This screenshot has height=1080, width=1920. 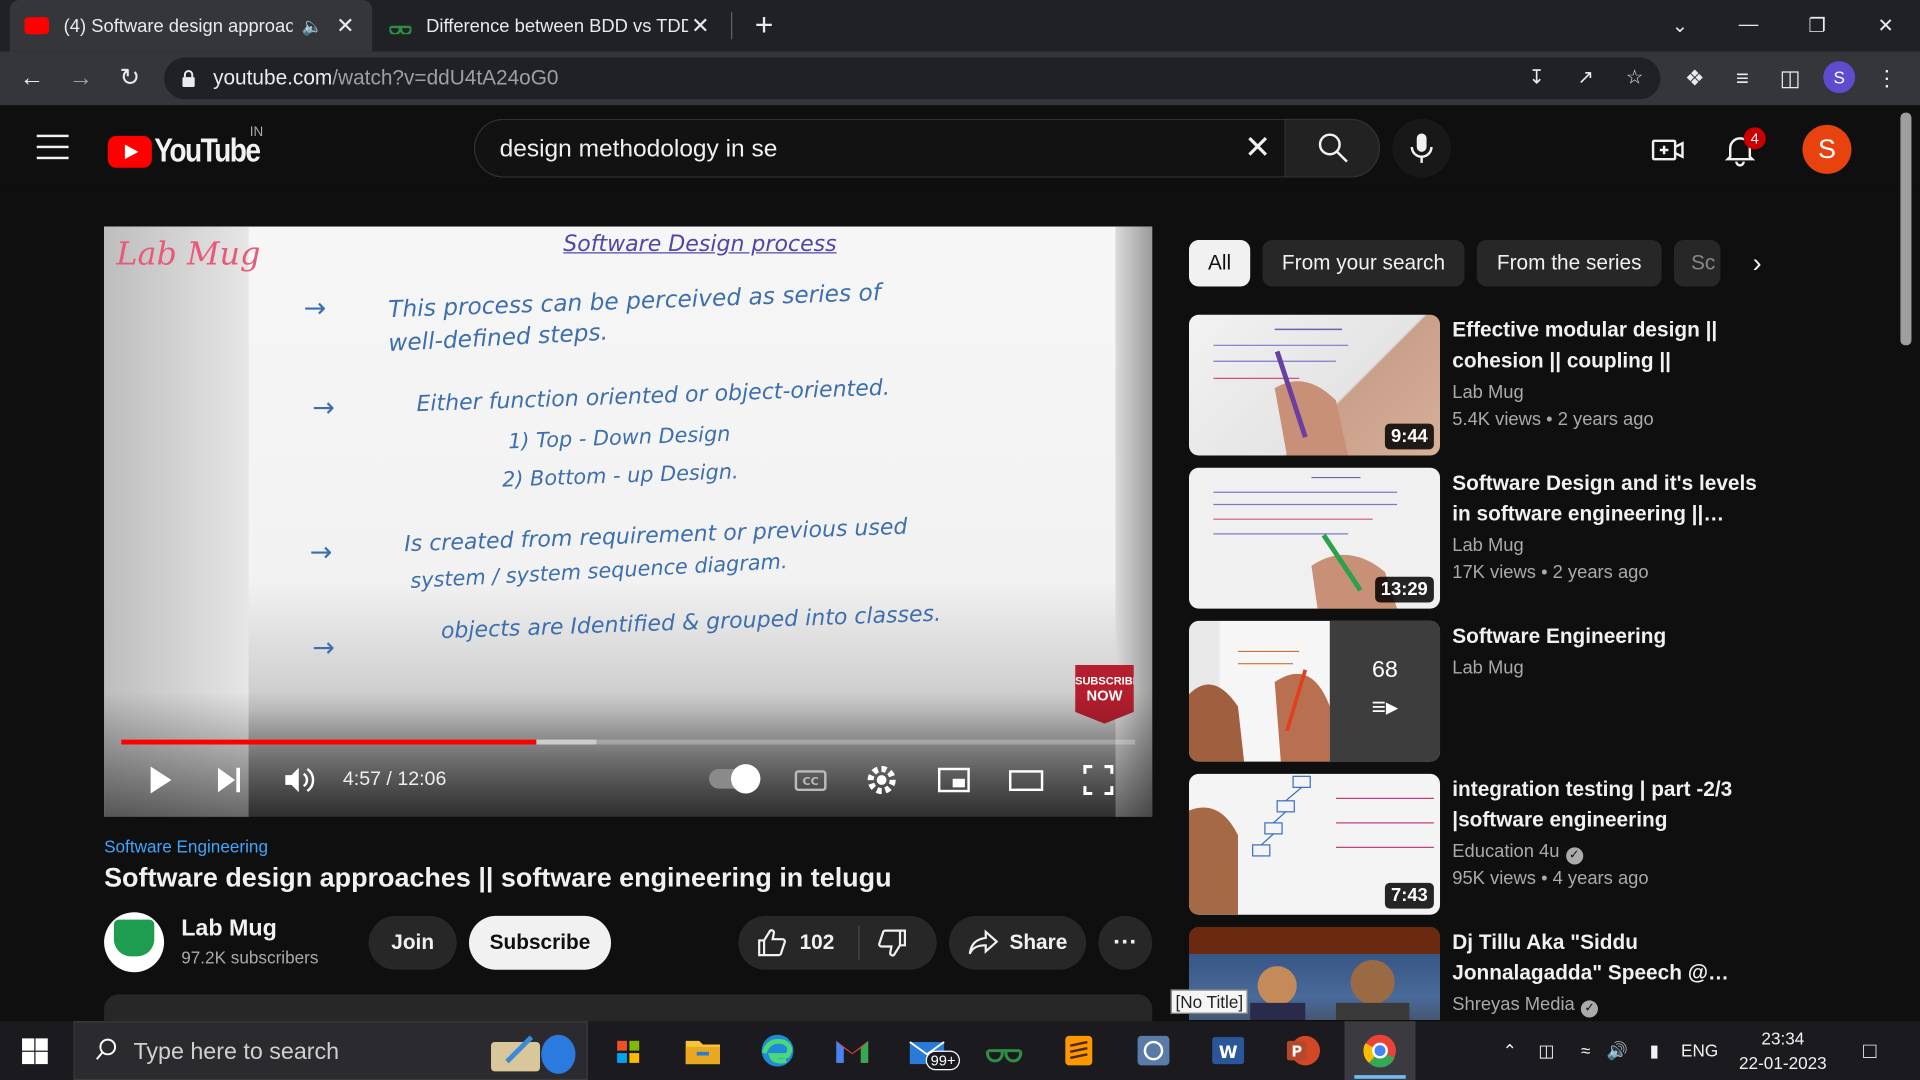 What do you see at coordinates (32, 78) in the screenshot?
I see `back-button: ←` at bounding box center [32, 78].